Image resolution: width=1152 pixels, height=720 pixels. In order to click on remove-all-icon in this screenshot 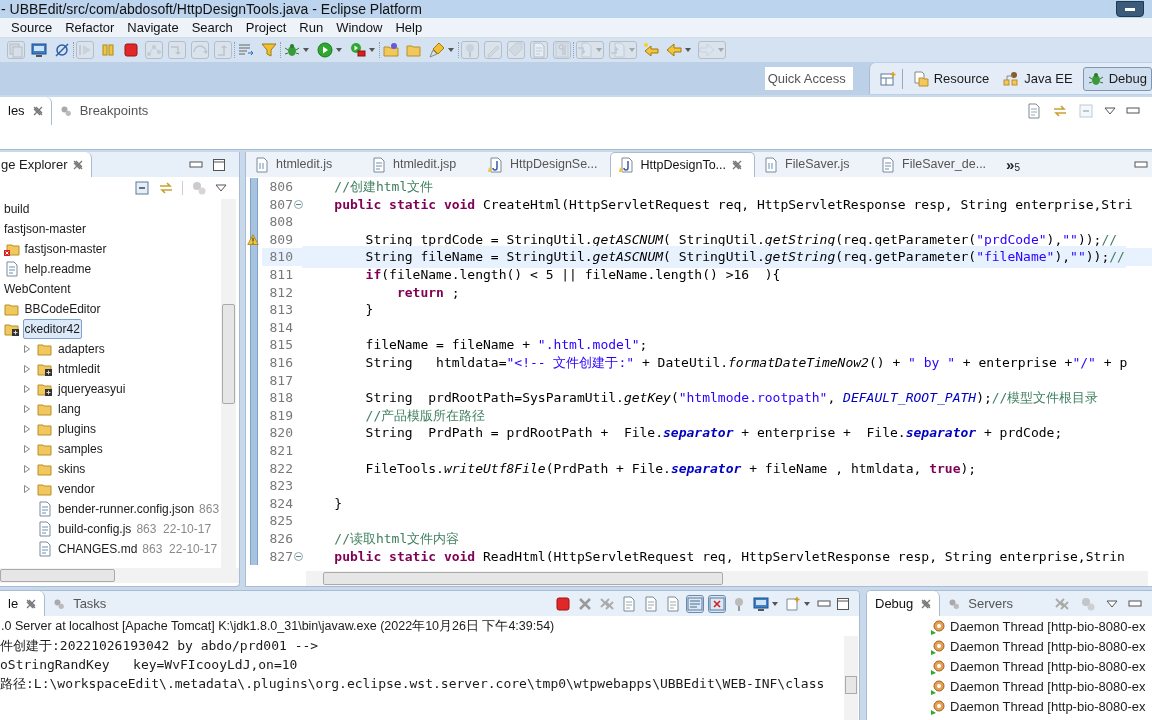, I will do `click(607, 603)`.